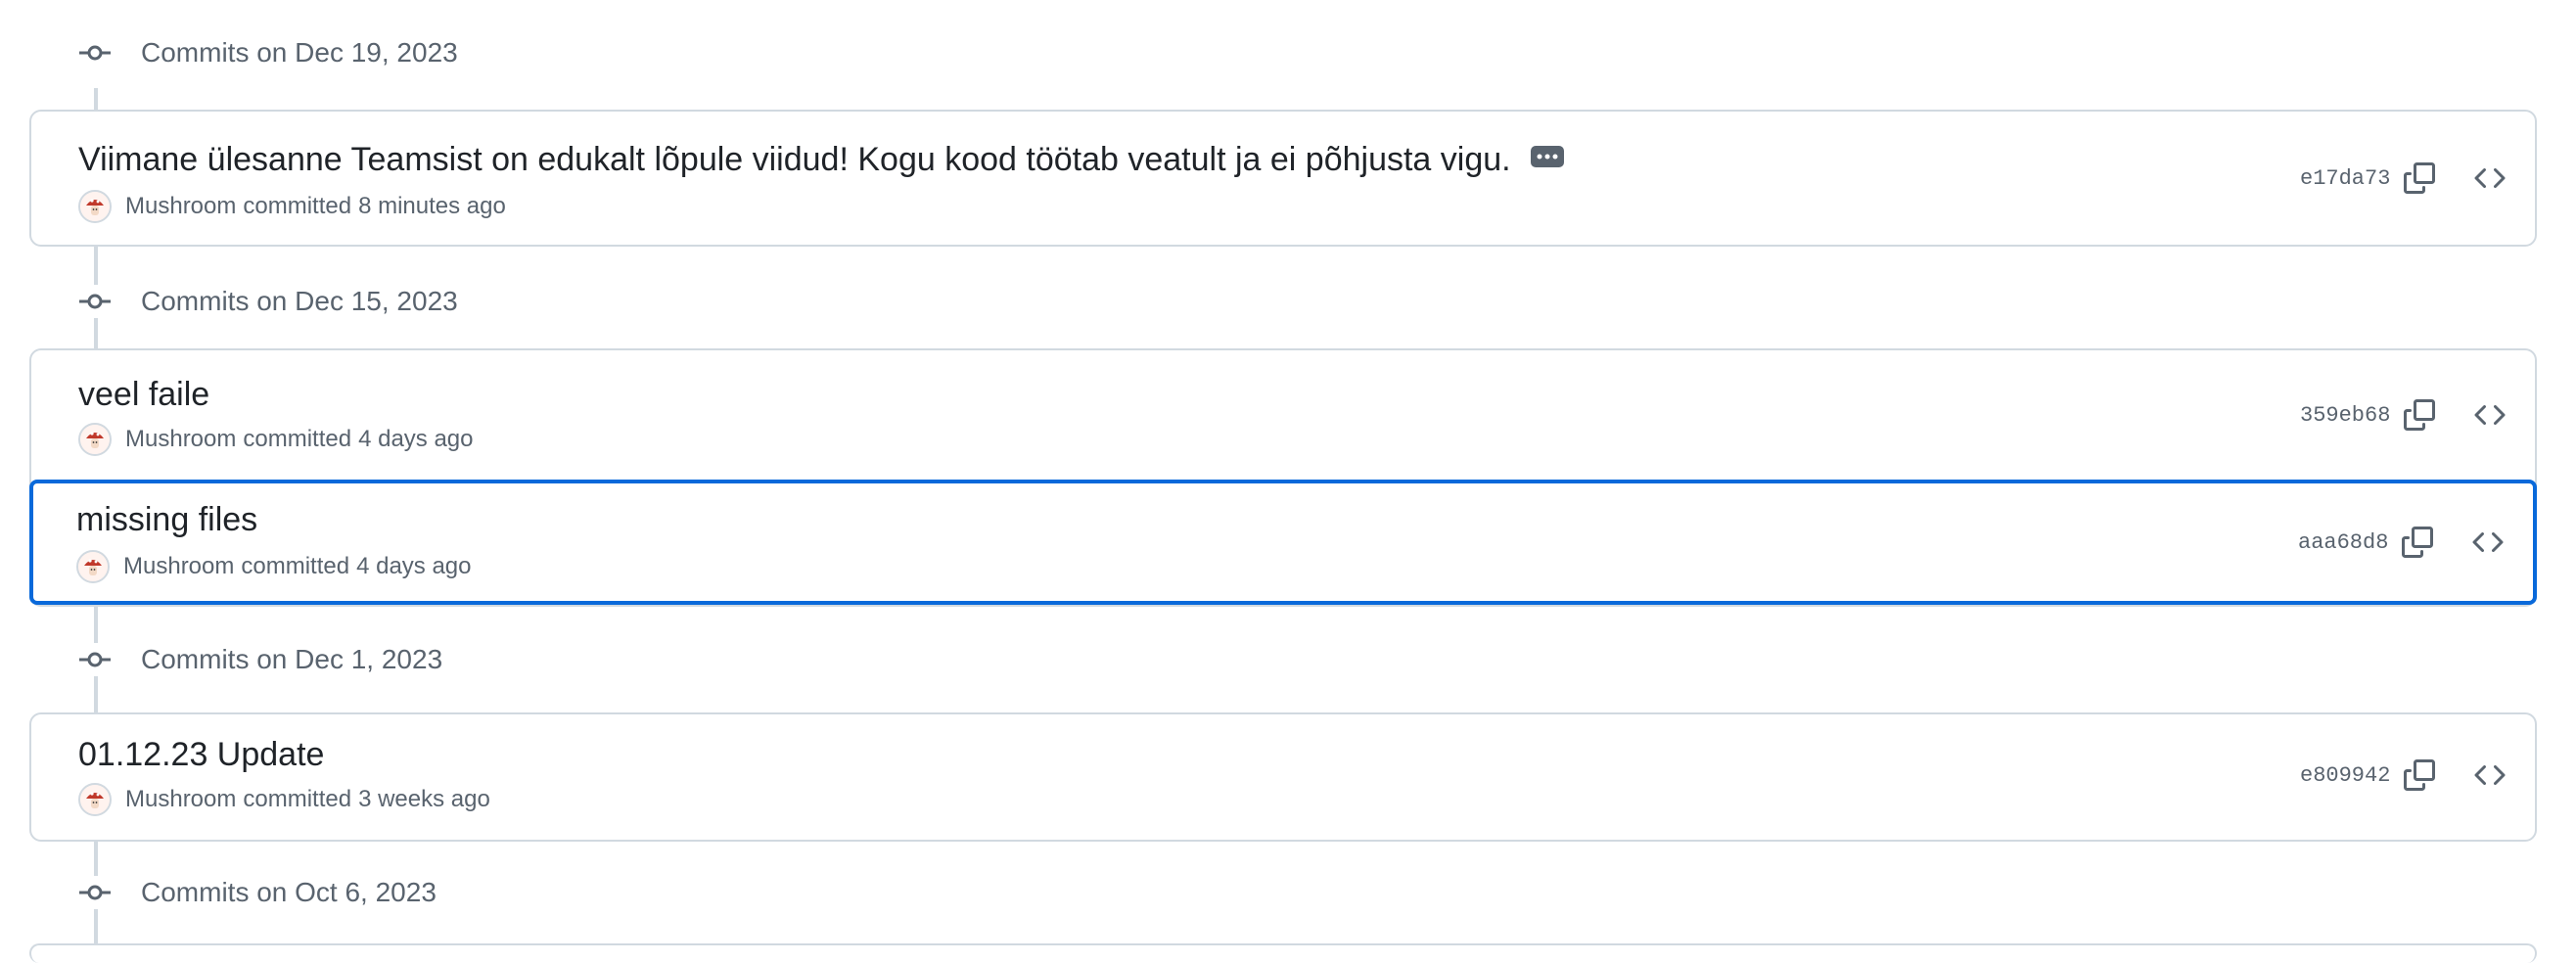 This screenshot has width=2576, height=963. I want to click on commit-sha-link: aaa68d8, so click(2343, 542).